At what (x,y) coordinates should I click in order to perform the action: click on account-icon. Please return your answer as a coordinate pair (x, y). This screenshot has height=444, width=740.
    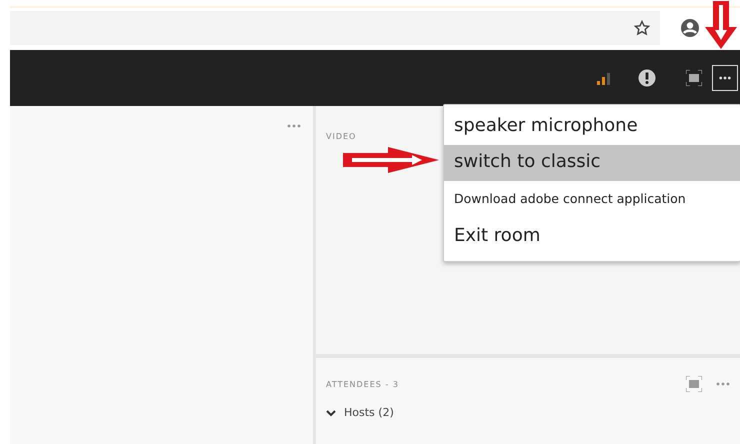
    Looking at the image, I should click on (690, 28).